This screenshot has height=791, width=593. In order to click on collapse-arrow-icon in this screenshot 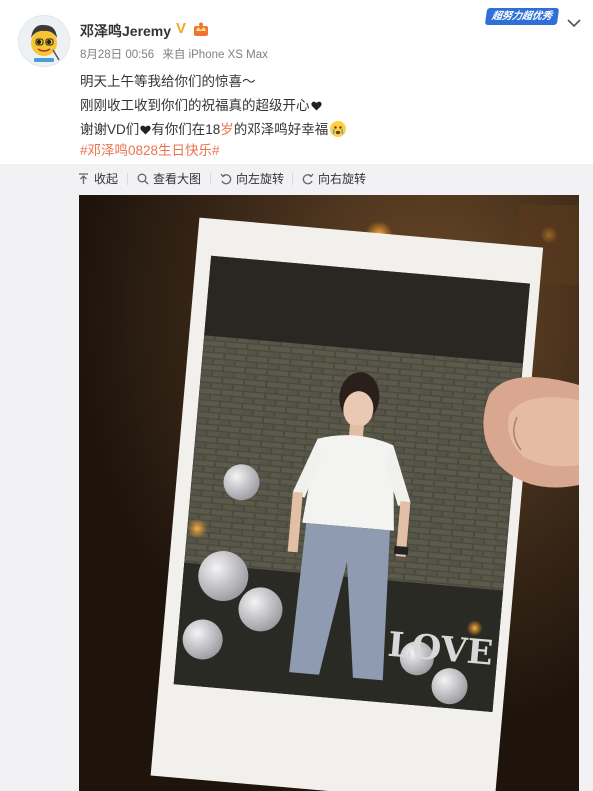, I will do `click(83, 178)`.